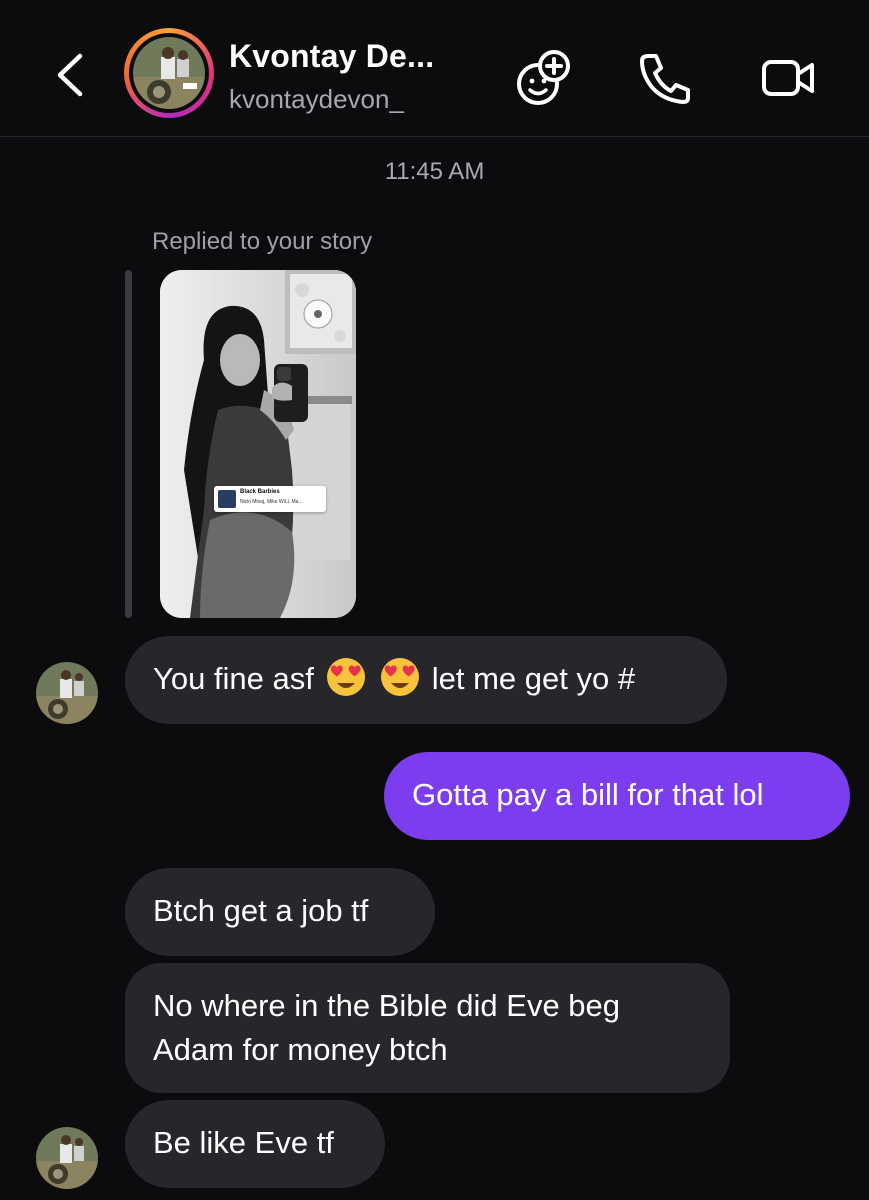 This screenshot has width=869, height=1200. I want to click on story-photo, so click(258, 444).